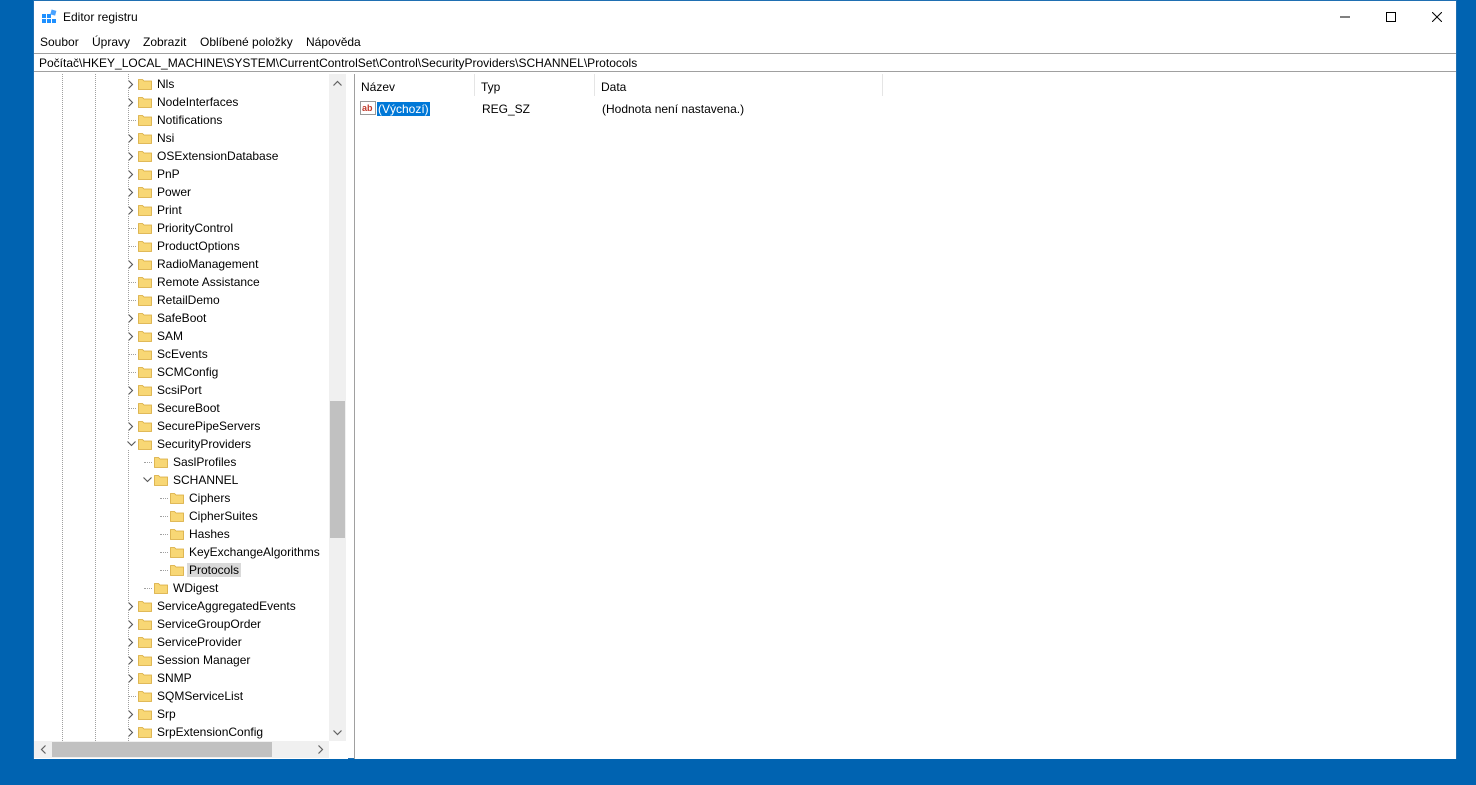 Image resolution: width=1476 pixels, height=785 pixels. What do you see at coordinates (226, 606) in the screenshot?
I see `tree-node-label: ServiceAggregatedEvents` at bounding box center [226, 606].